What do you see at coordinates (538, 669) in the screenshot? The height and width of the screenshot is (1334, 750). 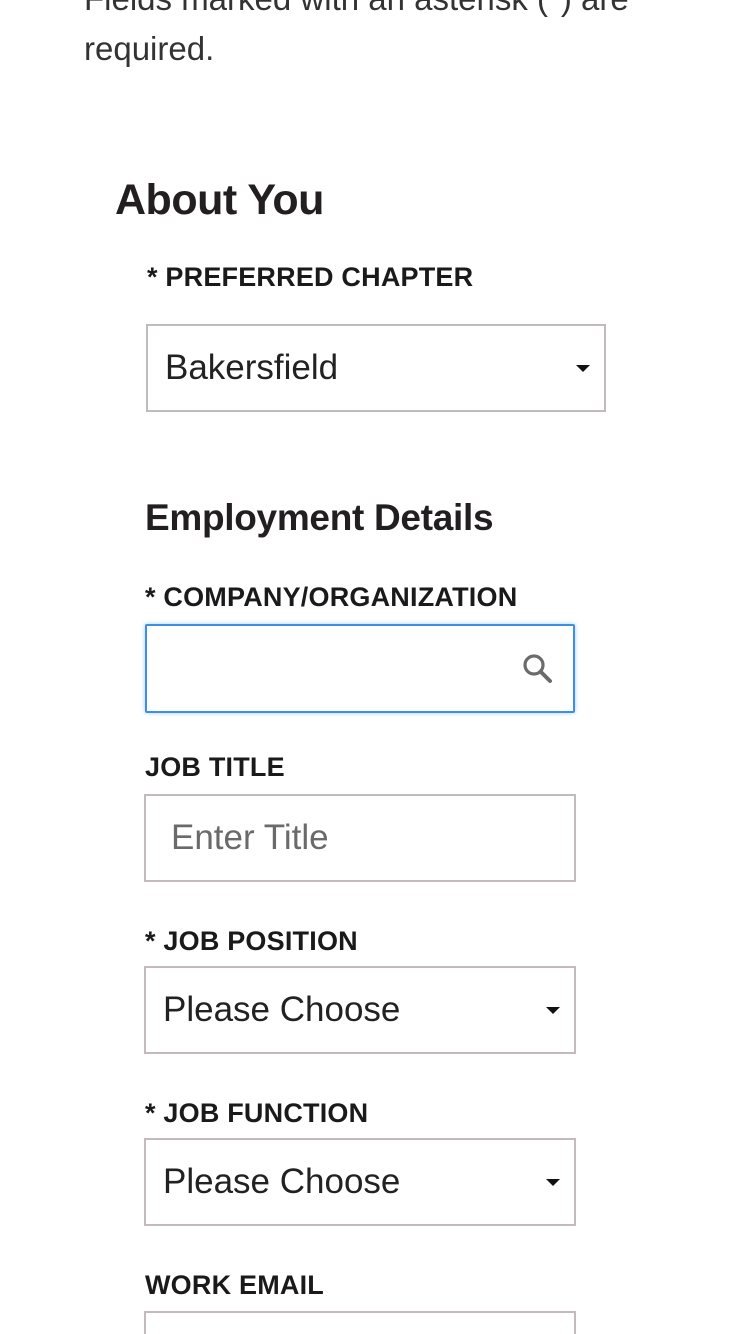 I see `search-icon` at bounding box center [538, 669].